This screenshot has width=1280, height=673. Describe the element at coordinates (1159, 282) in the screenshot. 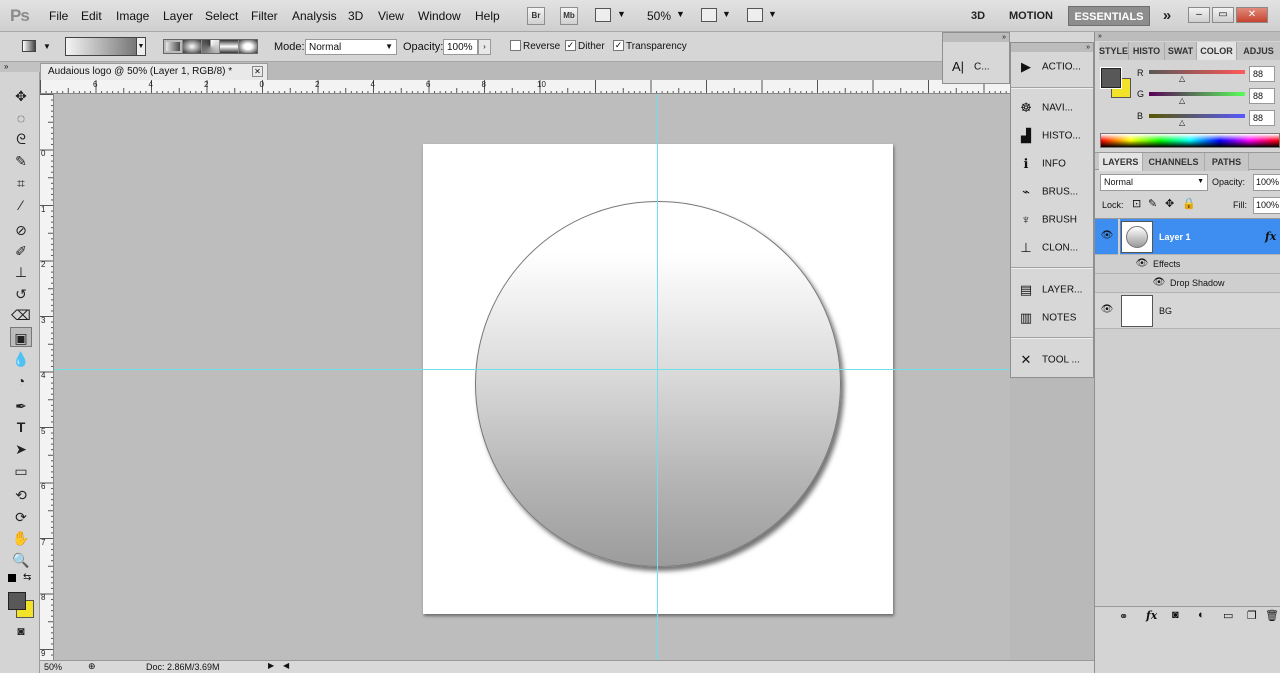

I see `drop-shadow-visibility-eye-icon: 👁` at that location.